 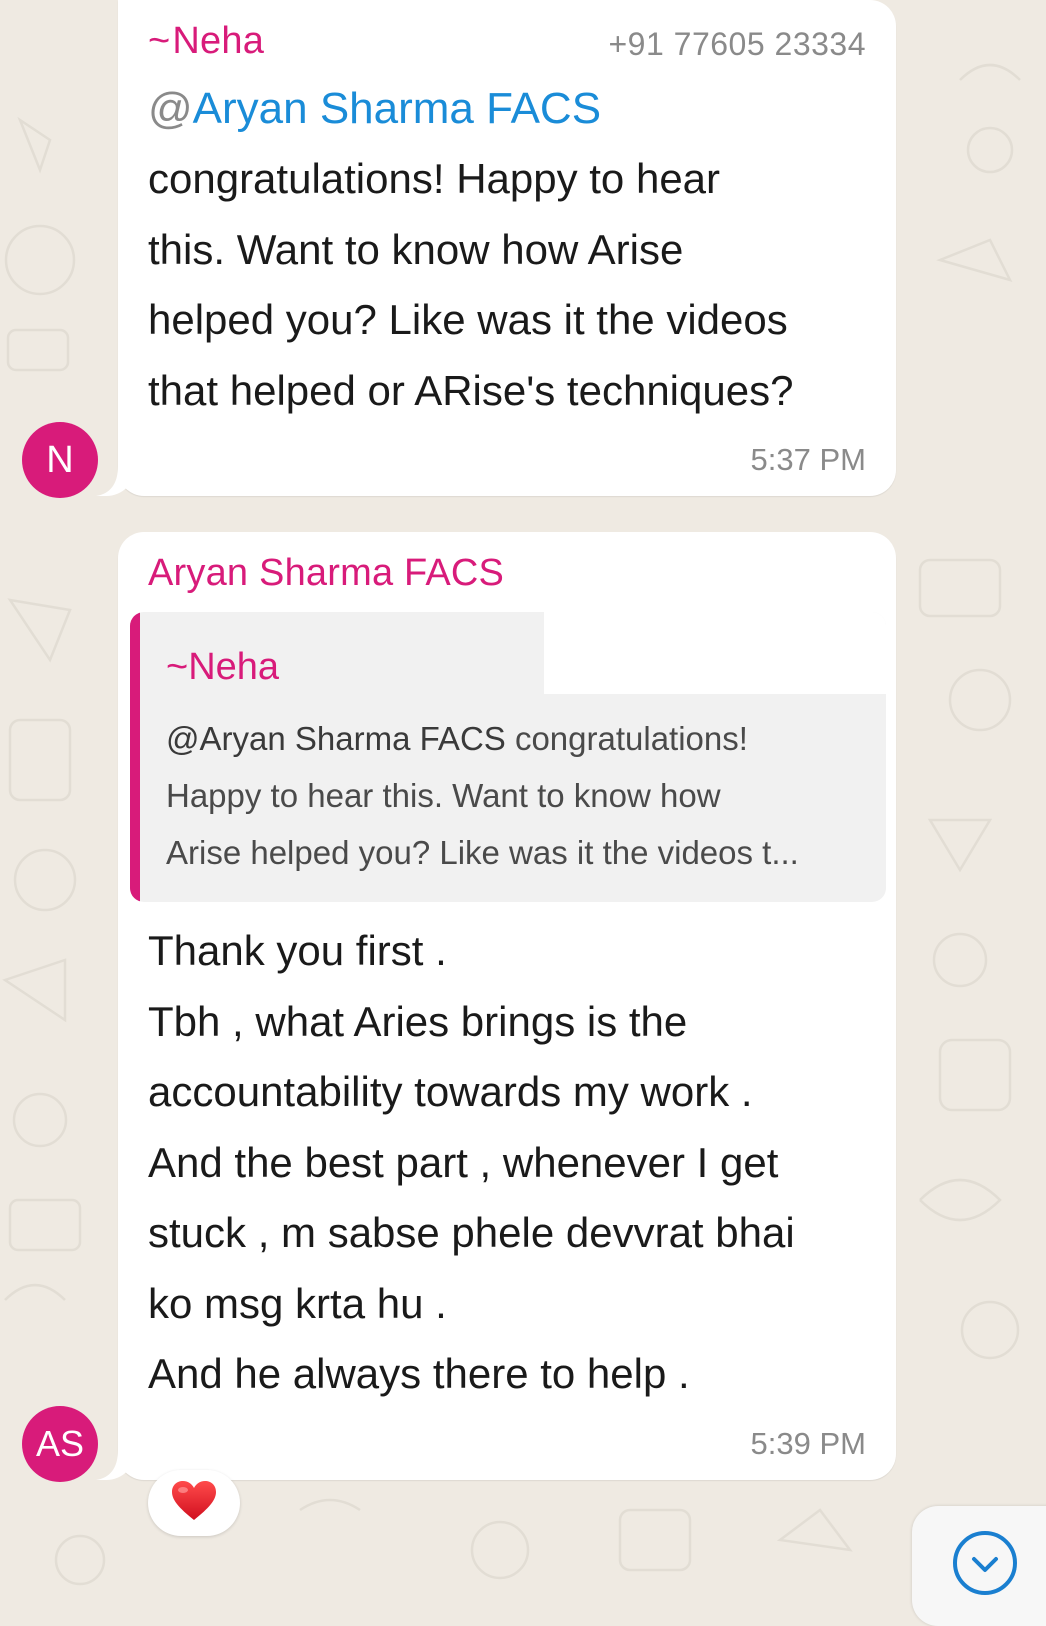 I want to click on message-line: this. Want to know how Arise, so click(x=416, y=249).